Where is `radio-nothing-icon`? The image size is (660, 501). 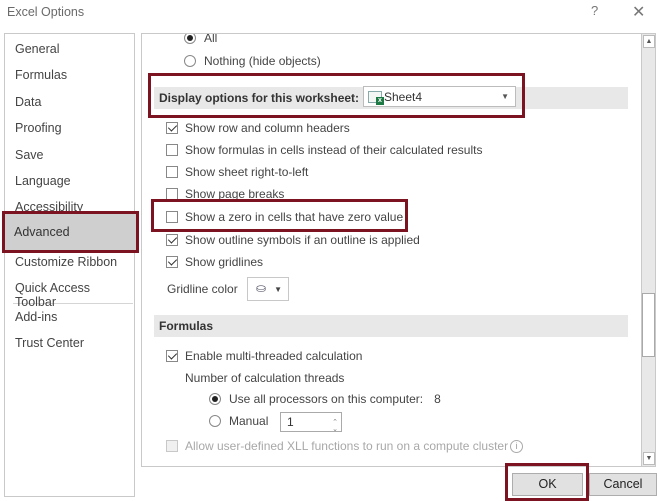 radio-nothing-icon is located at coordinates (190, 61).